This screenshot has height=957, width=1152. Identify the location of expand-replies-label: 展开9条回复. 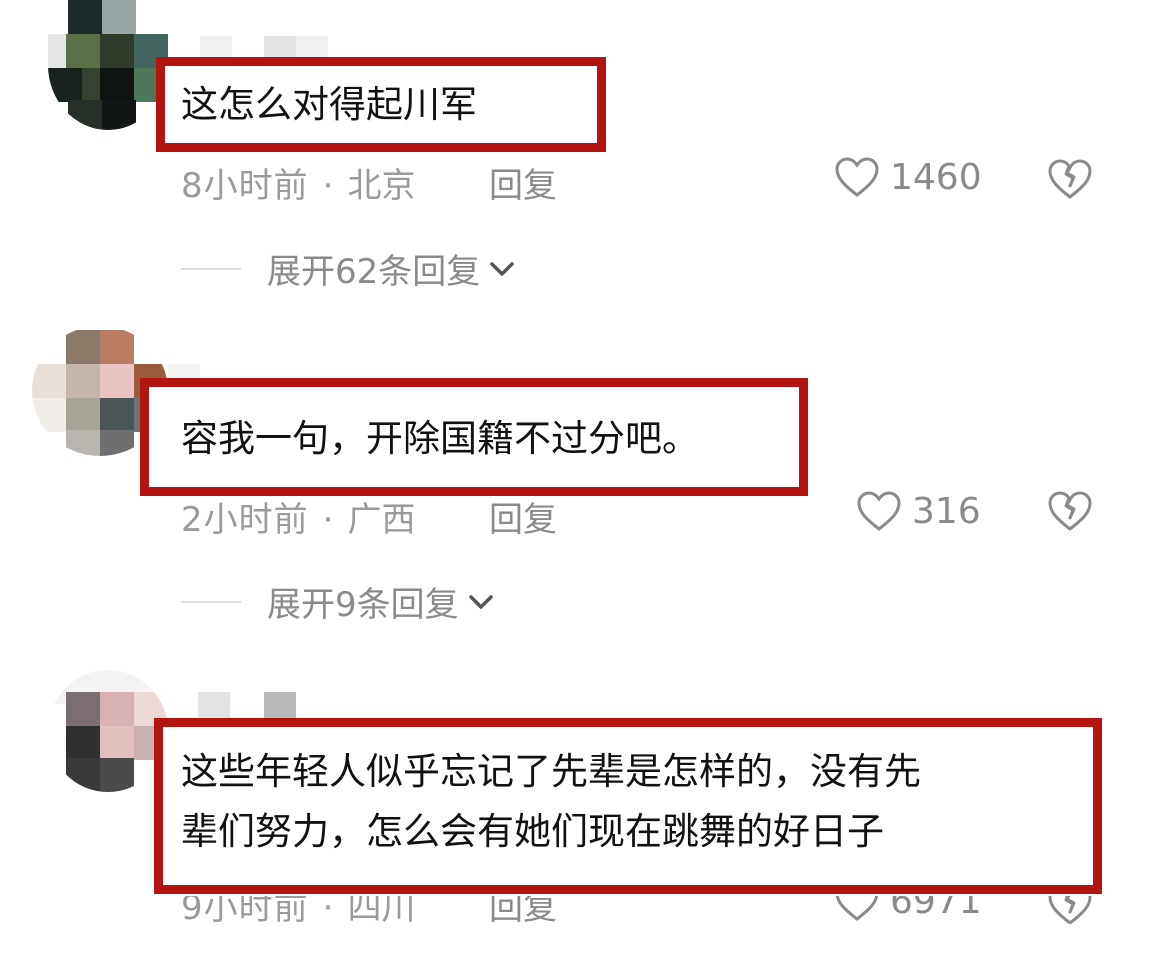
(363, 605).